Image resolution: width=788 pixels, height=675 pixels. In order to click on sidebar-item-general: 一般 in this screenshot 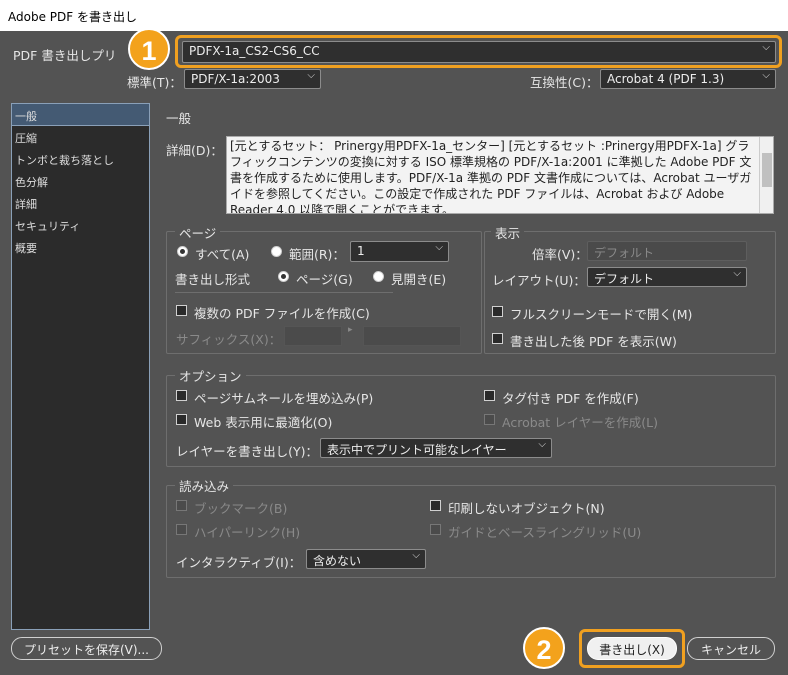, I will do `click(80, 115)`.